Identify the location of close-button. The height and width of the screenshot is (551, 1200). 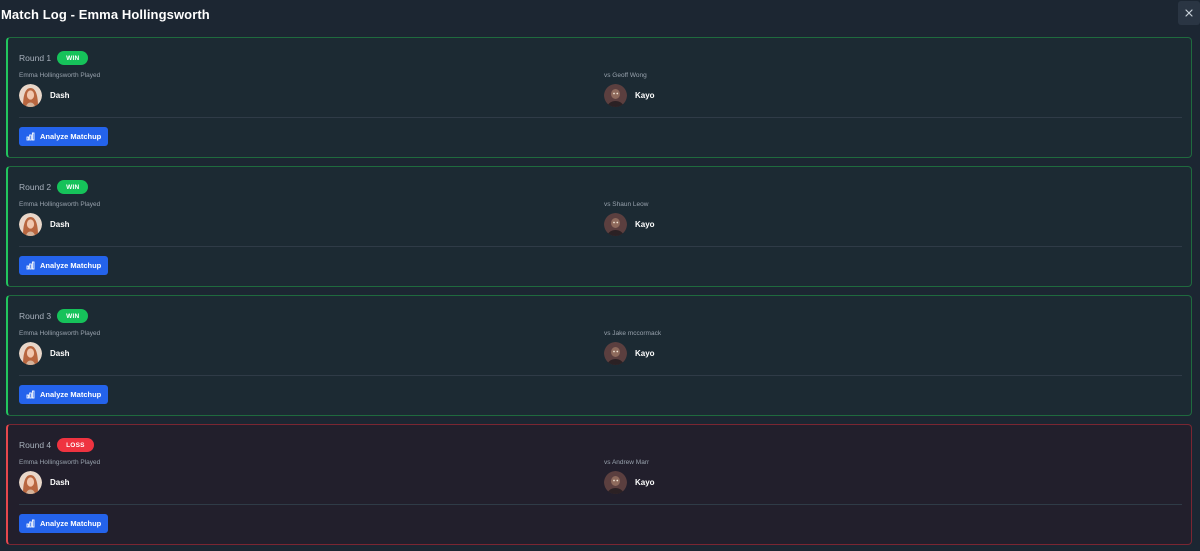
(1189, 13).